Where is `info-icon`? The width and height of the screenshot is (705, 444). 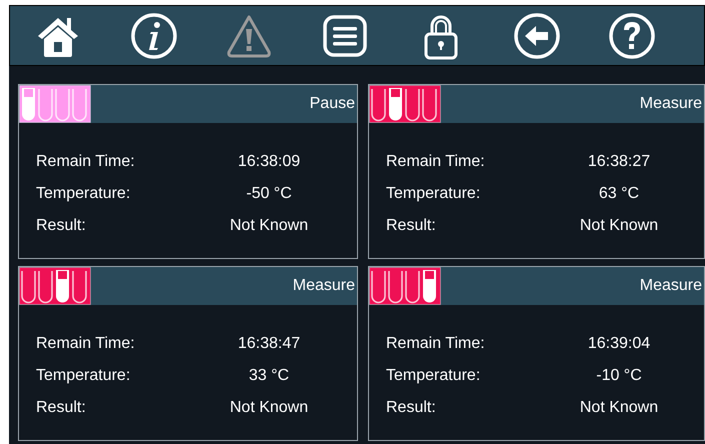
info-icon is located at coordinates (154, 36).